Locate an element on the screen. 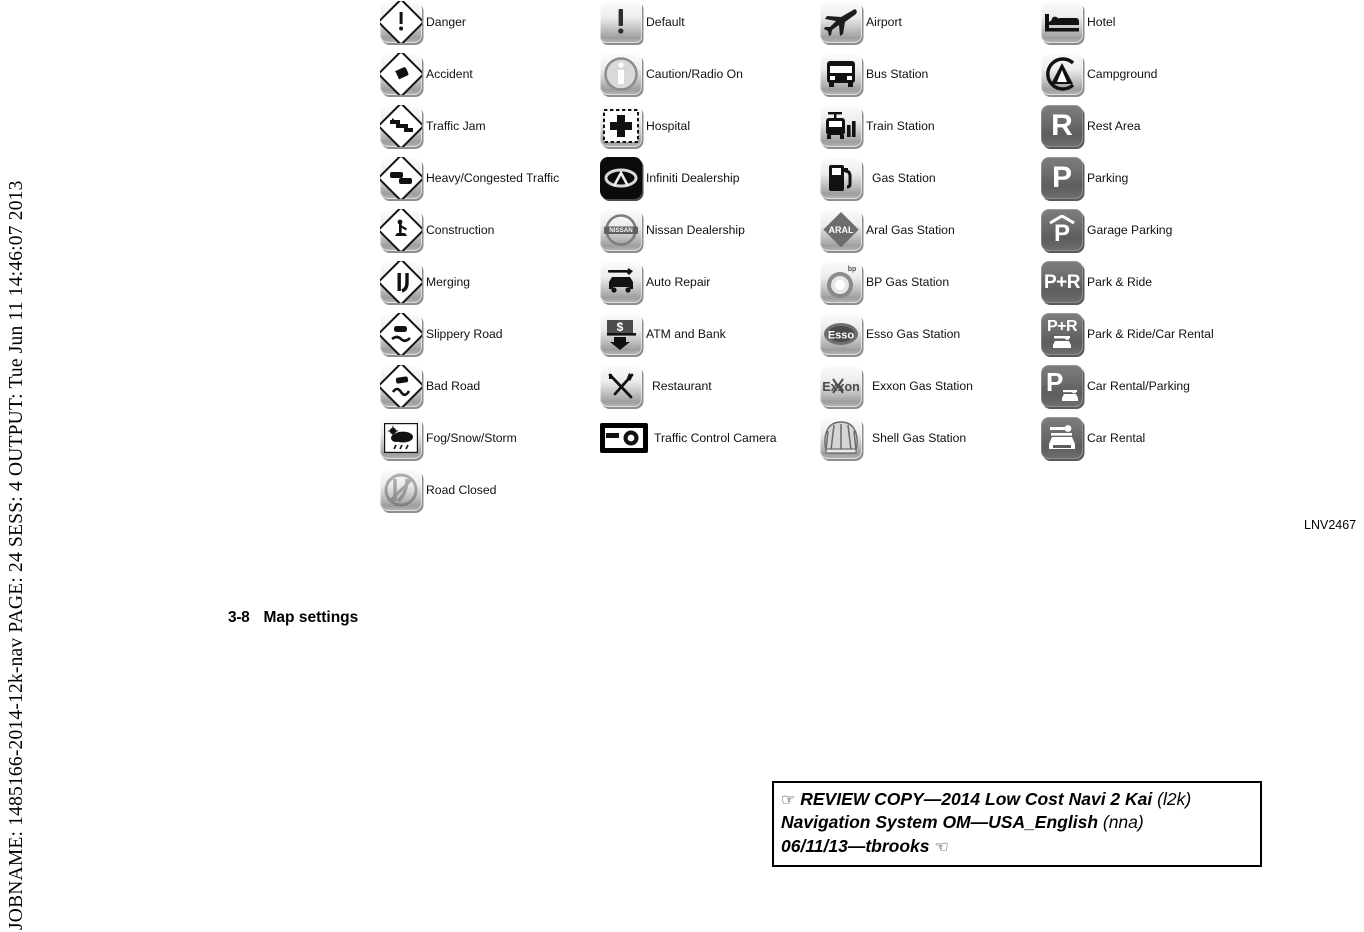 The image size is (1364, 932). garage-parking-icon: P is located at coordinates (1064, 230).